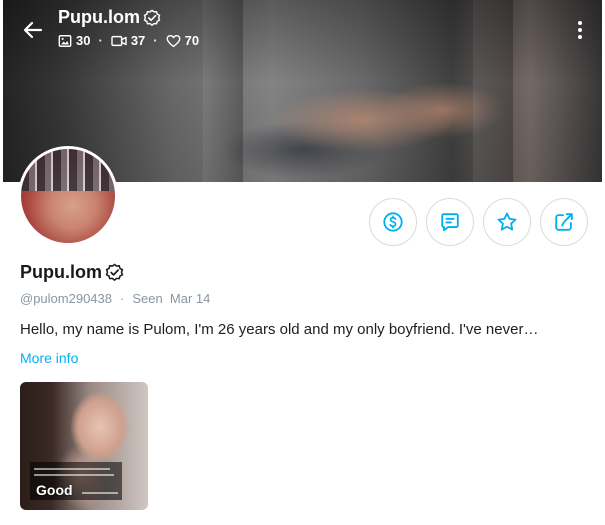  Describe the element at coordinates (83, 40) in the screenshot. I see `stat-images-count: 30` at that location.